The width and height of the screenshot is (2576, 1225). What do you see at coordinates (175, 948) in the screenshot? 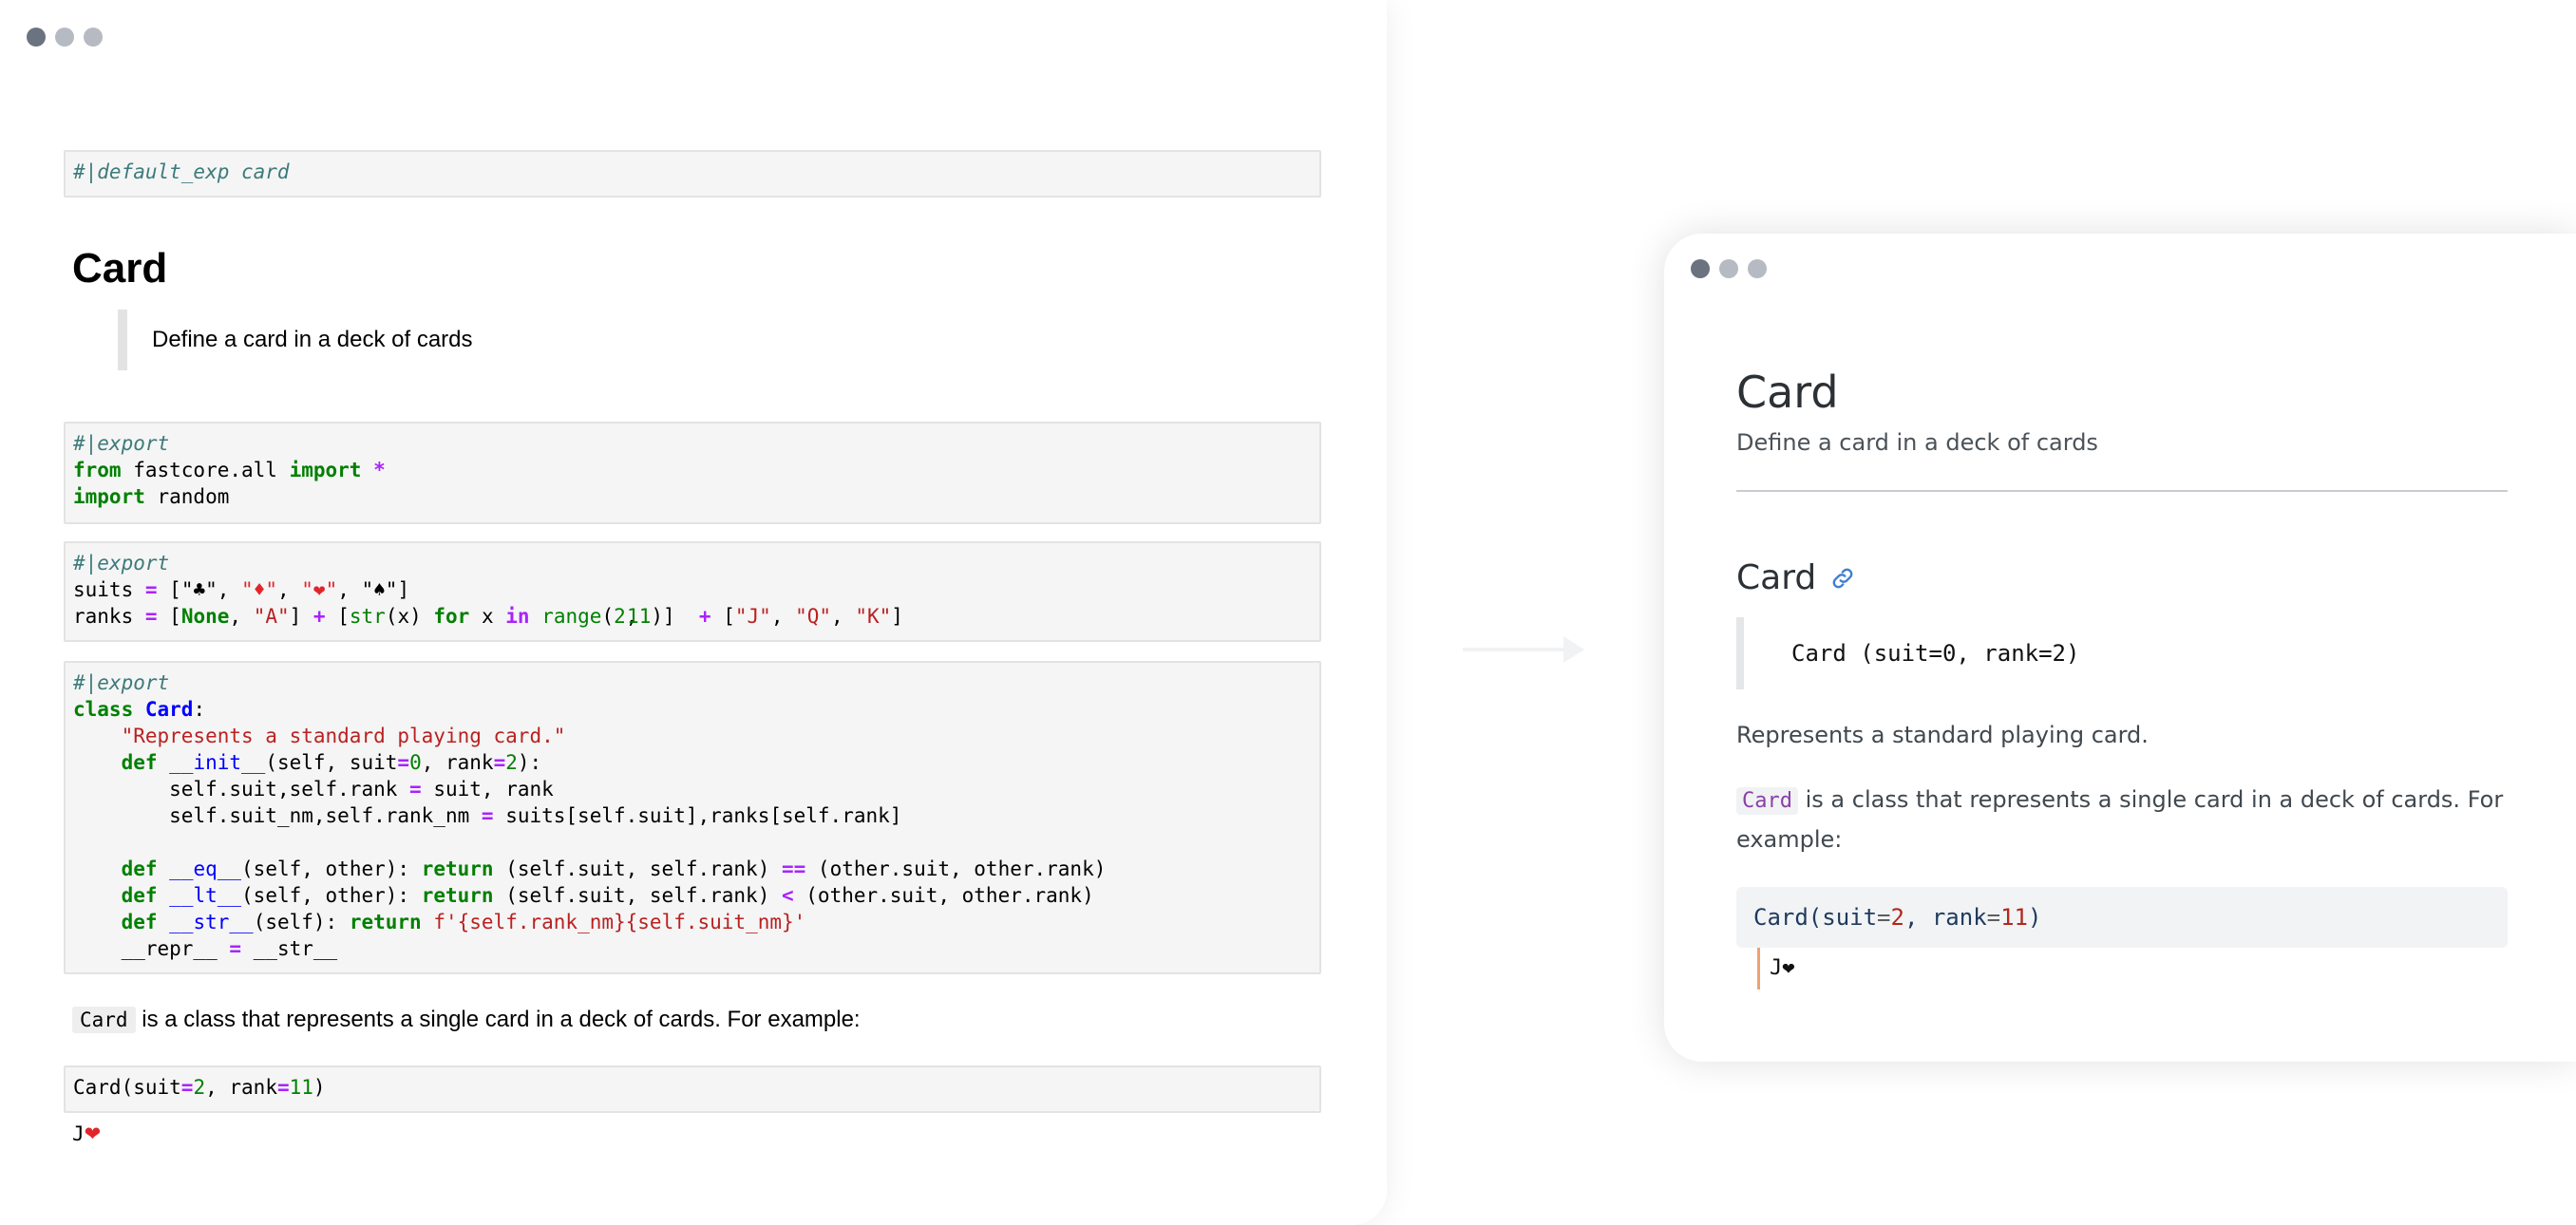
I see `code-text: __repr__` at bounding box center [175, 948].